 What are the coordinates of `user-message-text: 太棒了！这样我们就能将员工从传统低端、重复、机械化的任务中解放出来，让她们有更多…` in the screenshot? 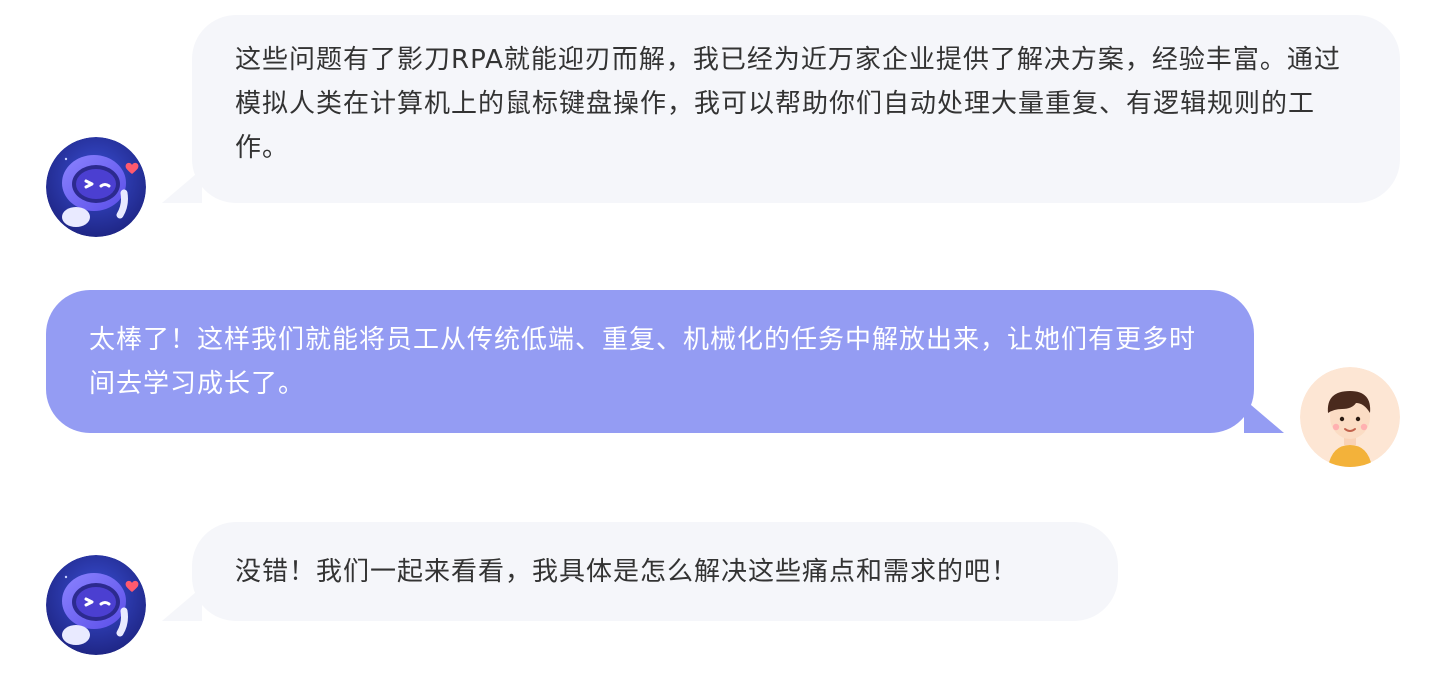 It's located at (643, 362).